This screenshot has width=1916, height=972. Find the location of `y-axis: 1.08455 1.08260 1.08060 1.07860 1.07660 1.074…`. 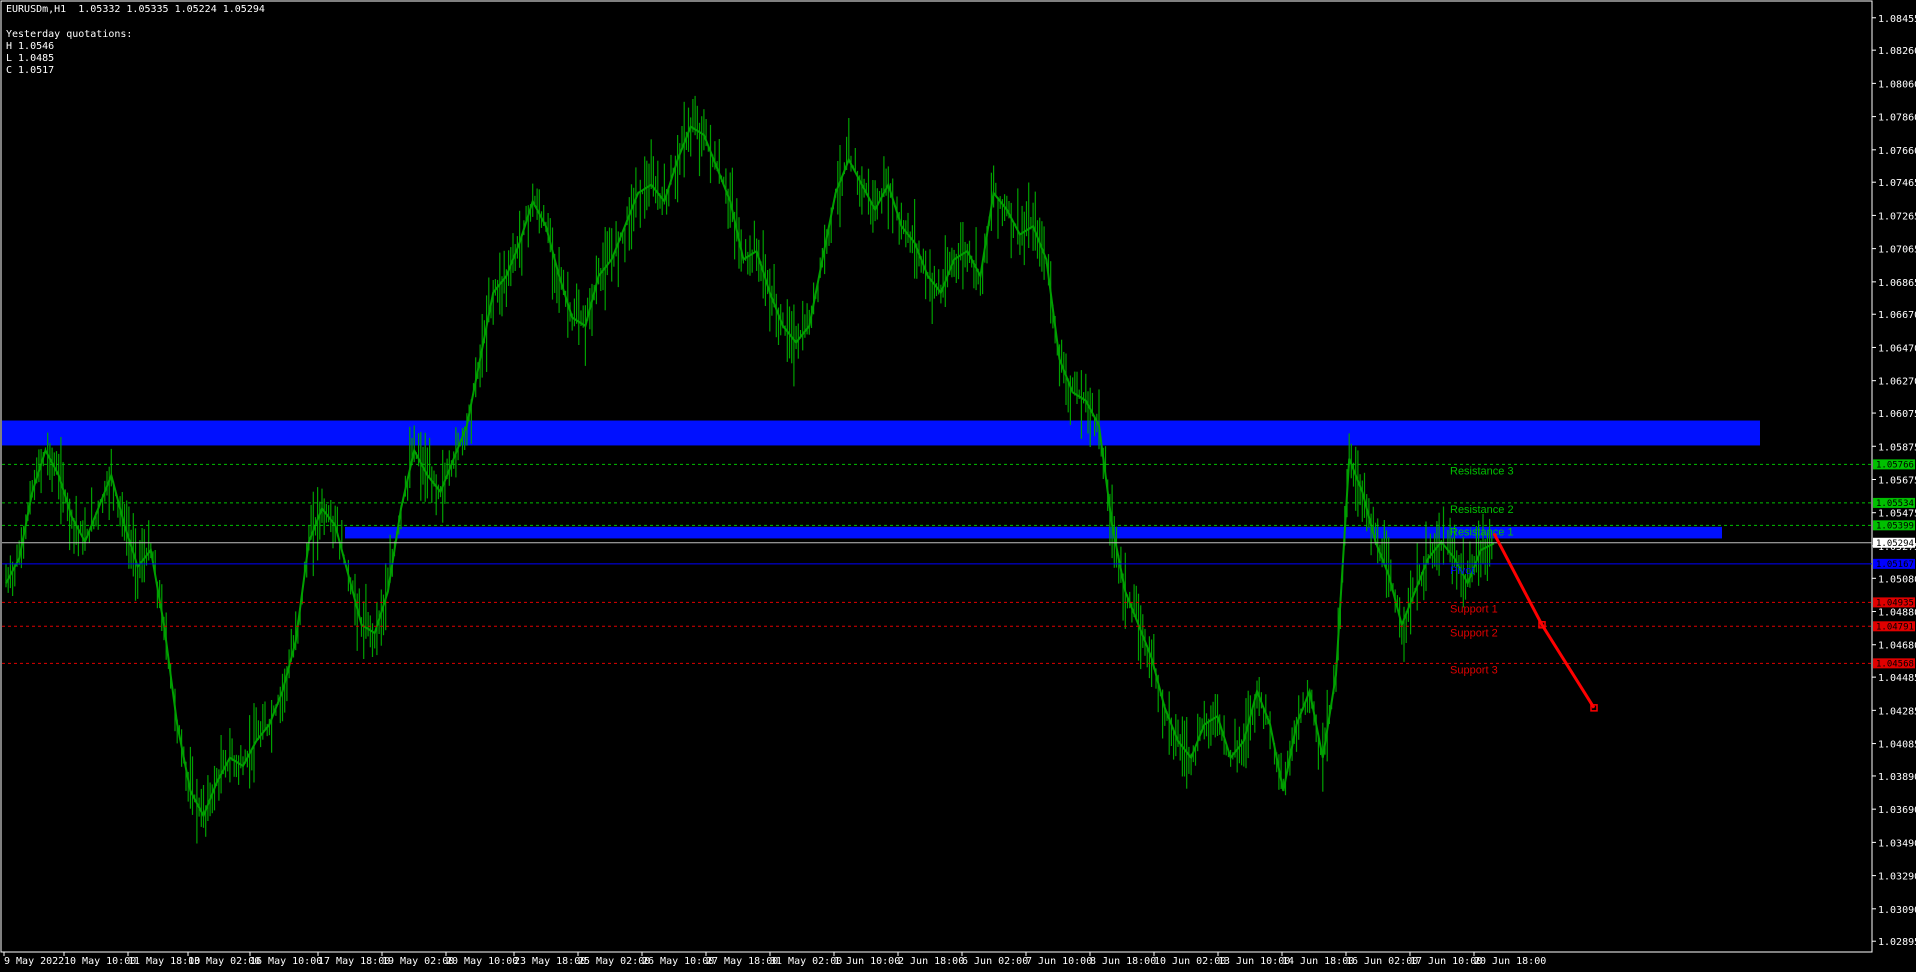

y-axis: 1.08455 1.08260 1.08060 1.07860 1.07660 1.074… is located at coordinates (1894, 481).